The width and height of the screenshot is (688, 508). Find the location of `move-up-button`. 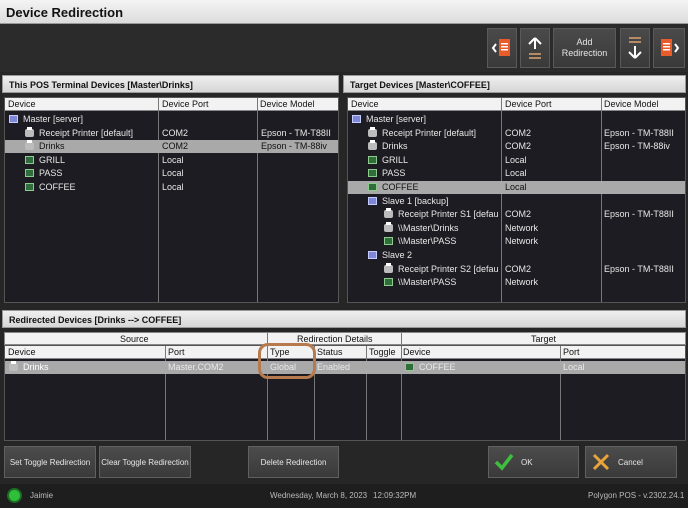

move-up-button is located at coordinates (535, 48).